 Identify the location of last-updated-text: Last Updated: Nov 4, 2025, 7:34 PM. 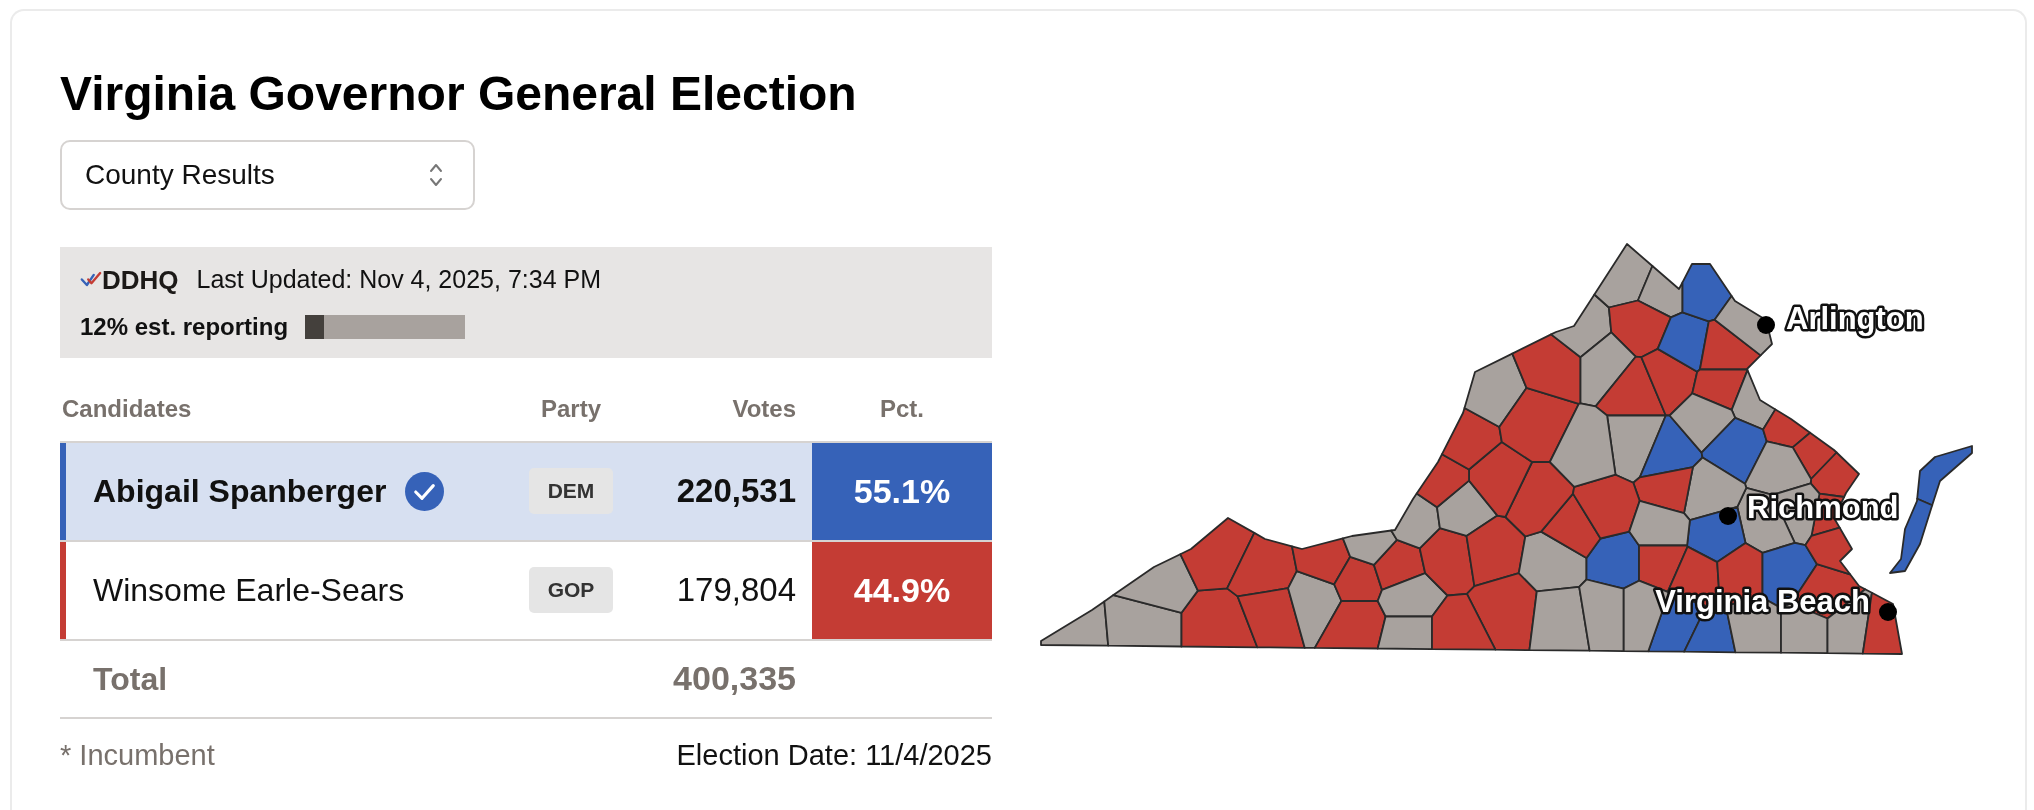
(398, 280).